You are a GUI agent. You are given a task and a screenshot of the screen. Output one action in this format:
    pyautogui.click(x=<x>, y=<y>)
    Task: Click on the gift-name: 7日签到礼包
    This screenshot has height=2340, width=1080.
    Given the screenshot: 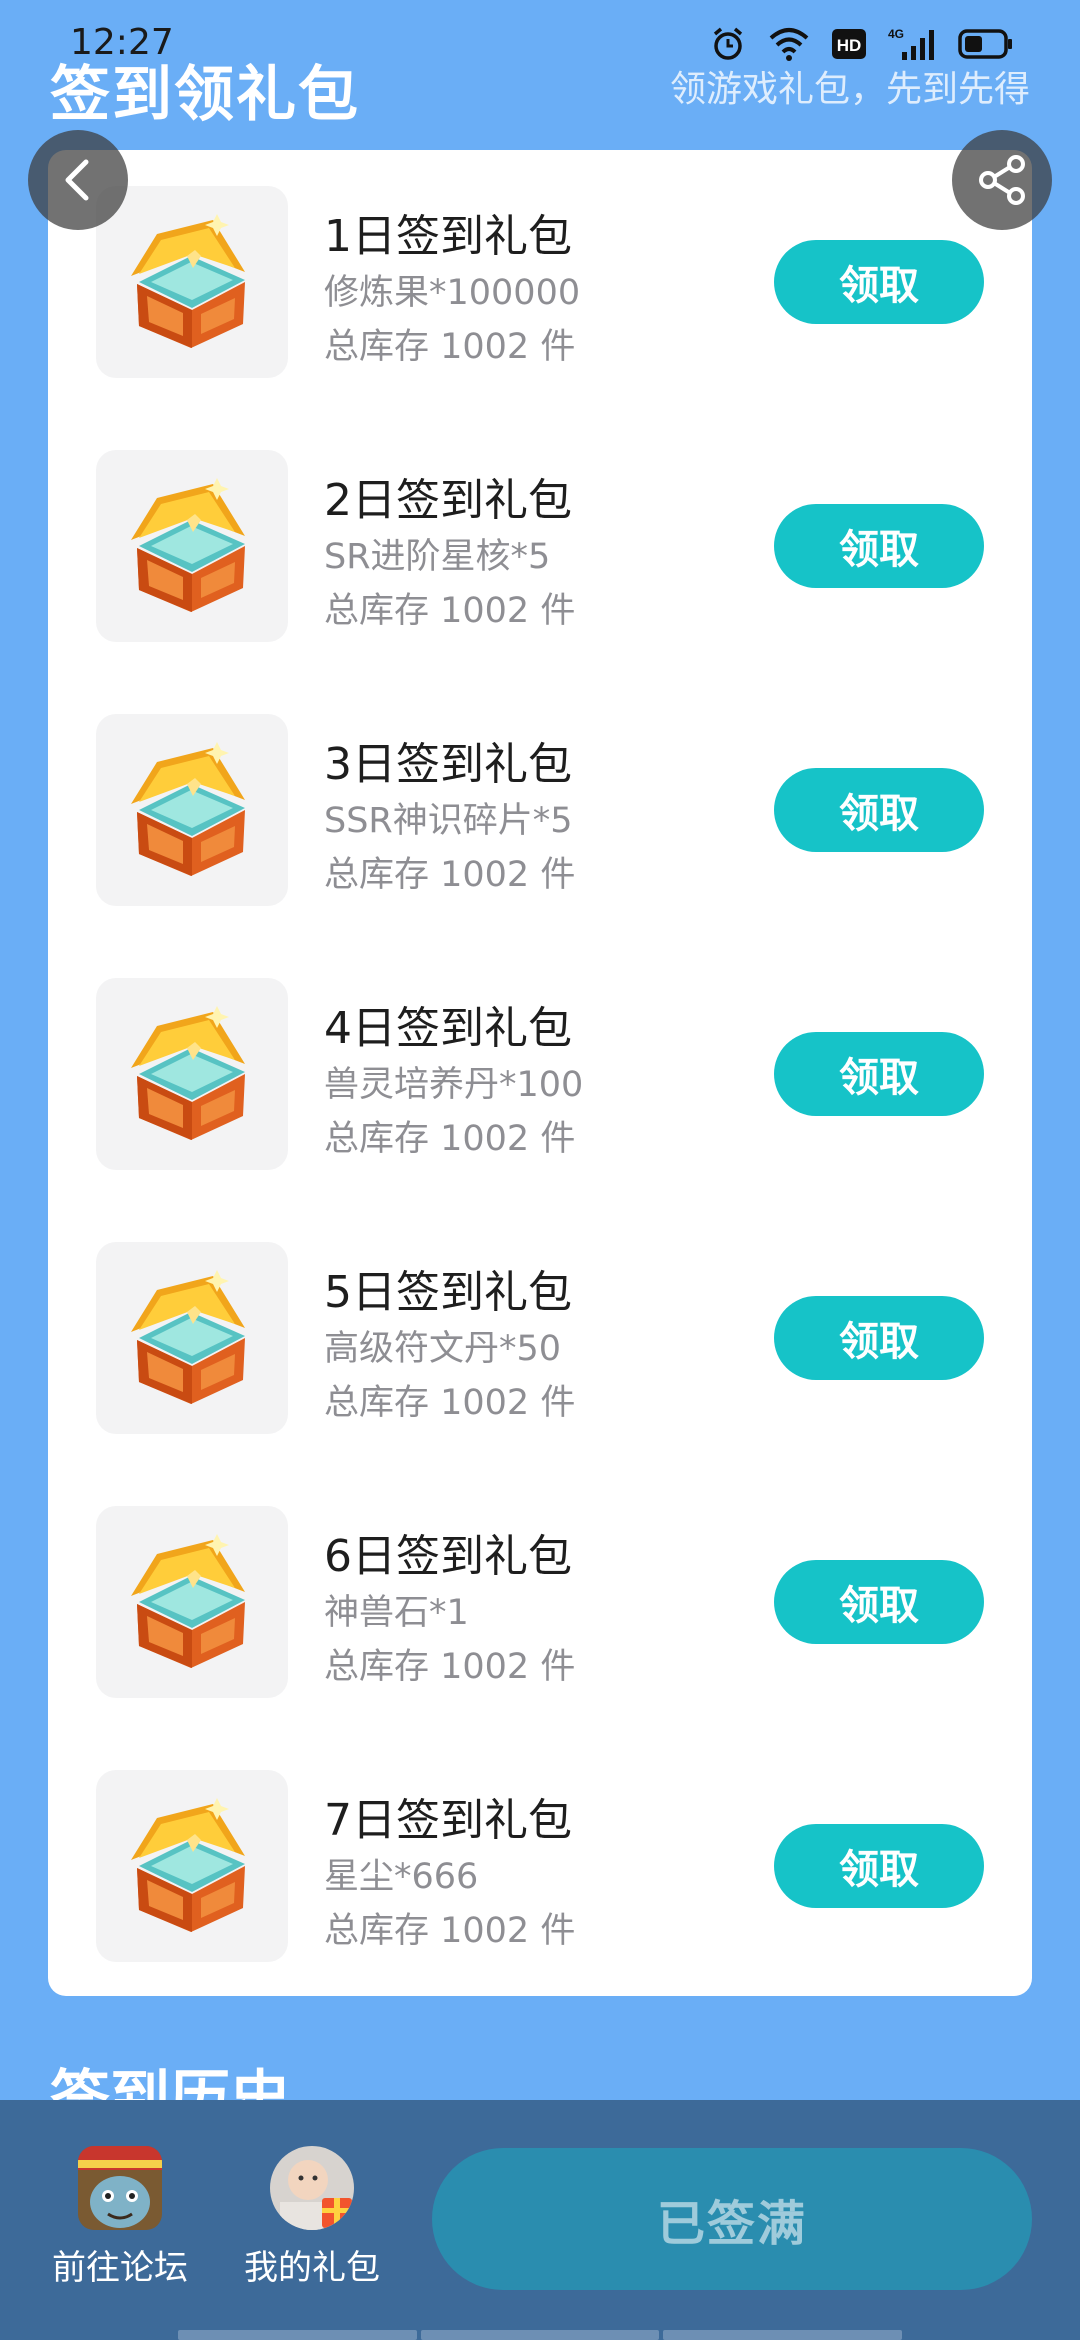 What is the action you would take?
    pyautogui.click(x=448, y=1820)
    